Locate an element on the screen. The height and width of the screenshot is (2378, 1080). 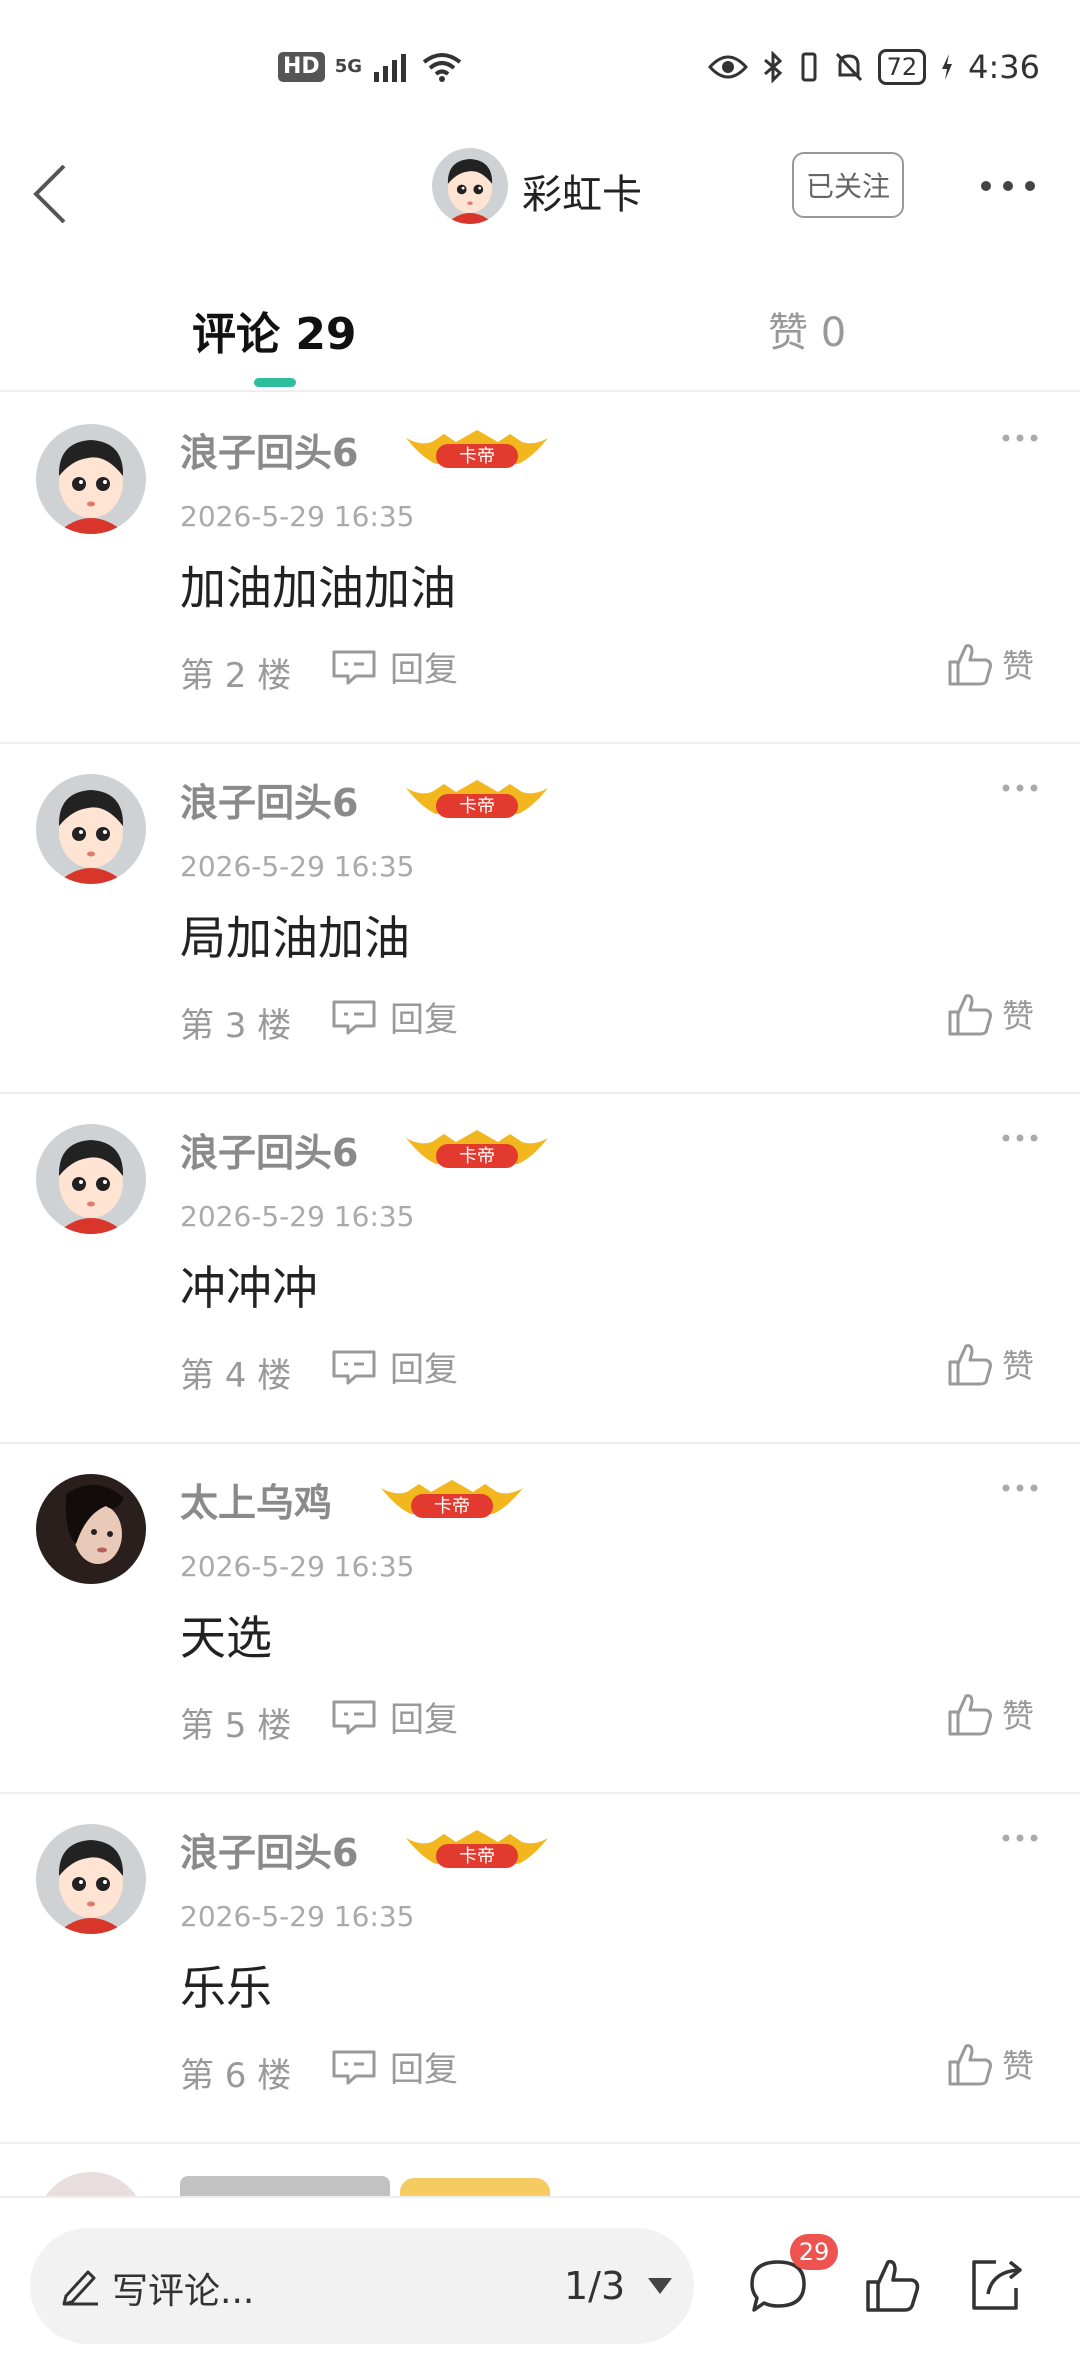
comment-text: 天选 is located at coordinates (226, 1638).